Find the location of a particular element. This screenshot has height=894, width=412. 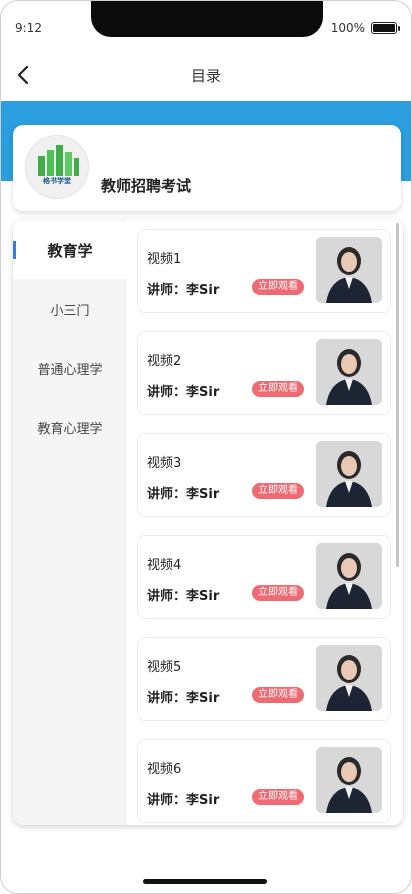

status-bar: 9:12 100% is located at coordinates (206, 21).